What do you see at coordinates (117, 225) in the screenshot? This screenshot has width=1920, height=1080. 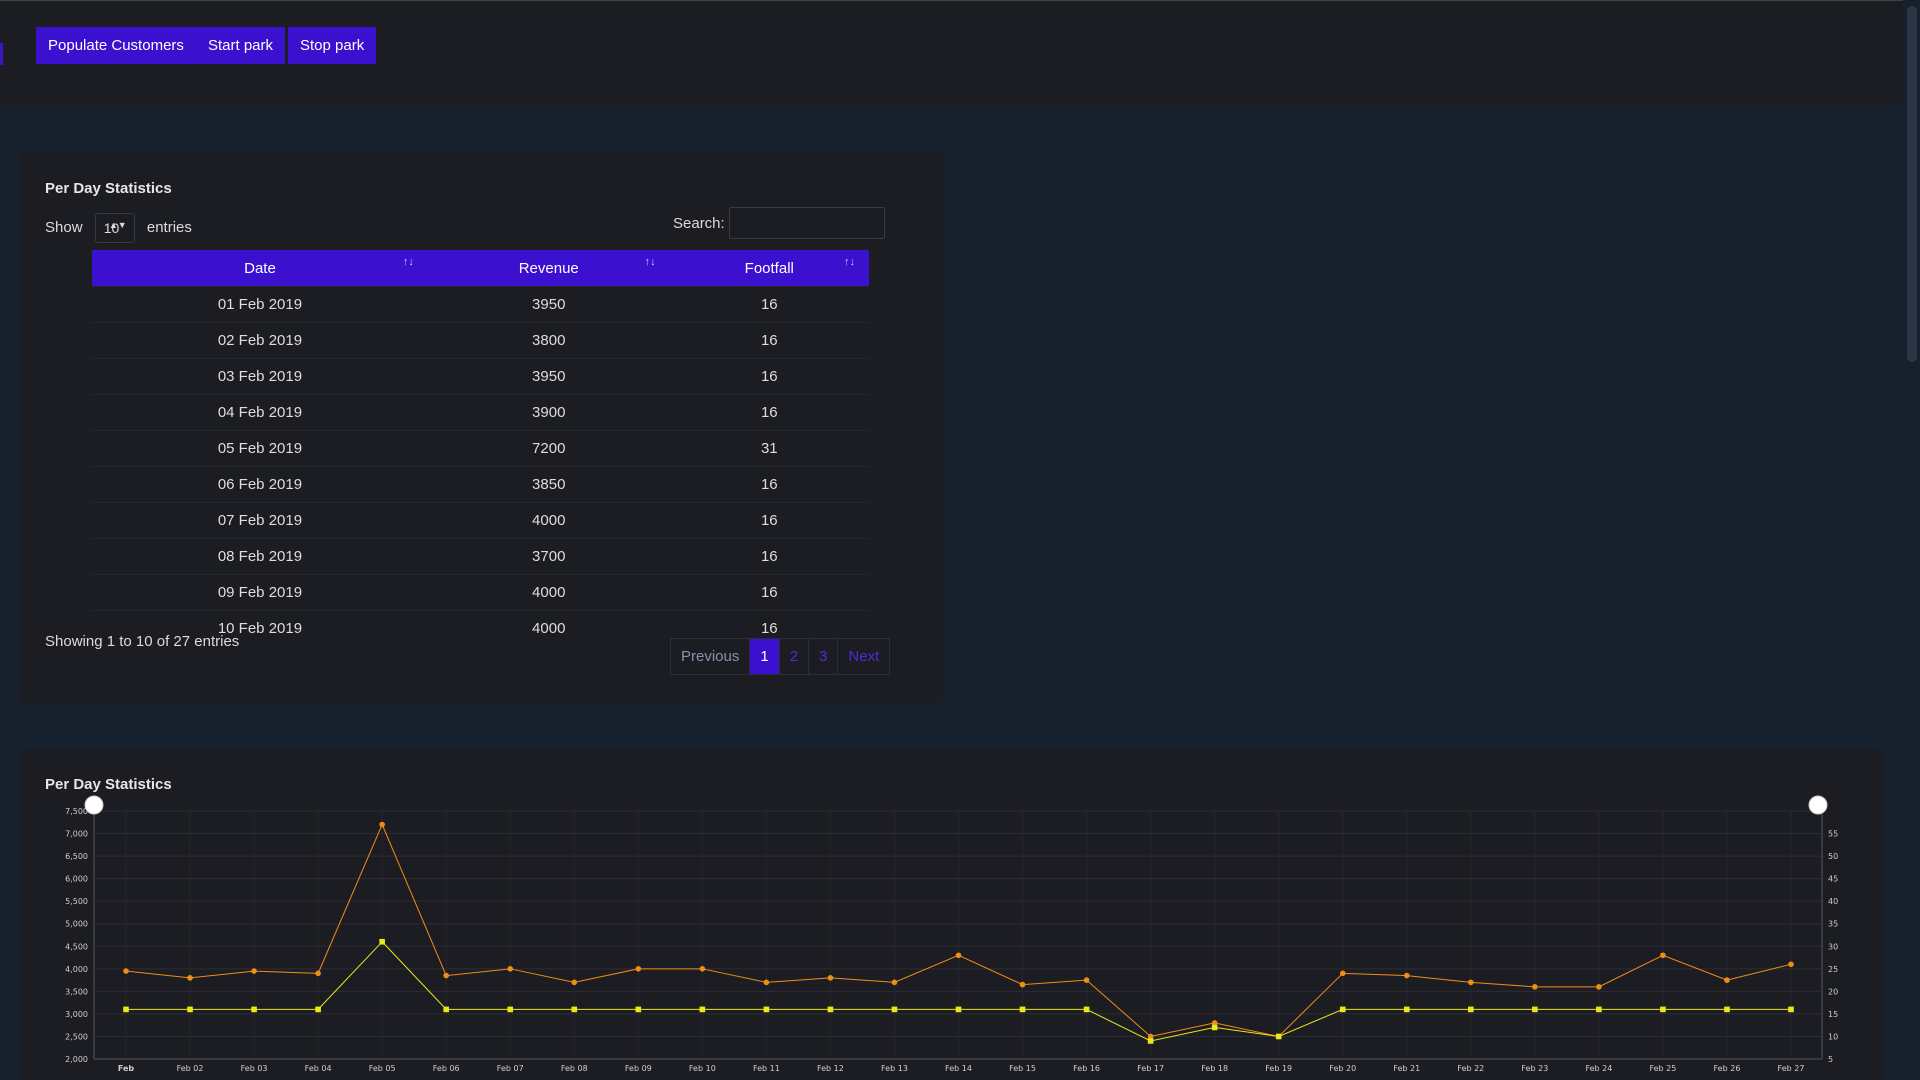 I see `select-arrows-icon: ▲▼` at bounding box center [117, 225].